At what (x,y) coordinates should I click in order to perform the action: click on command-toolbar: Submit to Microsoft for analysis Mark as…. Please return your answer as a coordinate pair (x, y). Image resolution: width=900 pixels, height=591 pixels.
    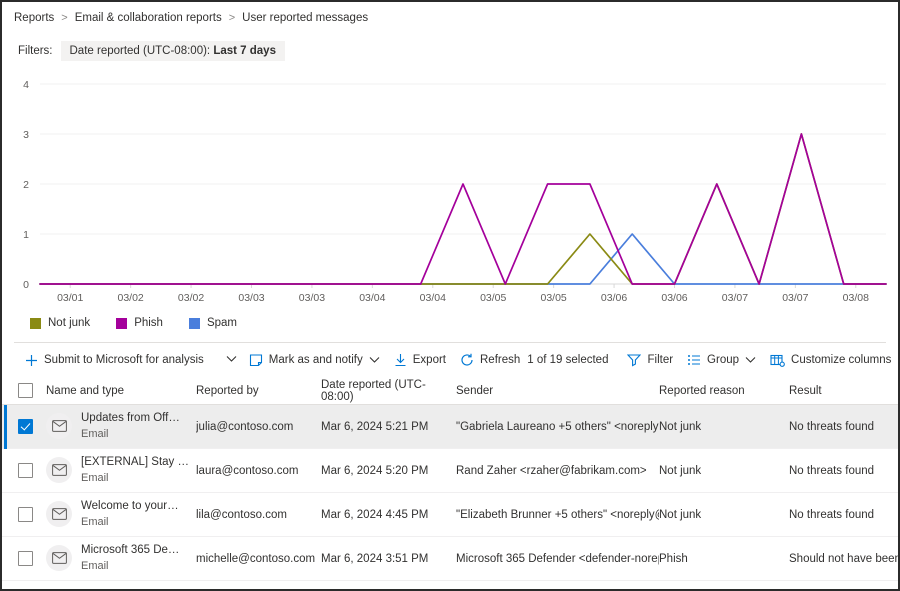
    Looking at the image, I should click on (450, 360).